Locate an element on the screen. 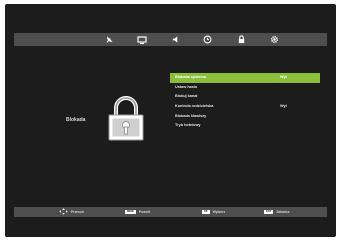  menu-item-hotel-mode: Tryb hotelowy is located at coordinates (245, 126).